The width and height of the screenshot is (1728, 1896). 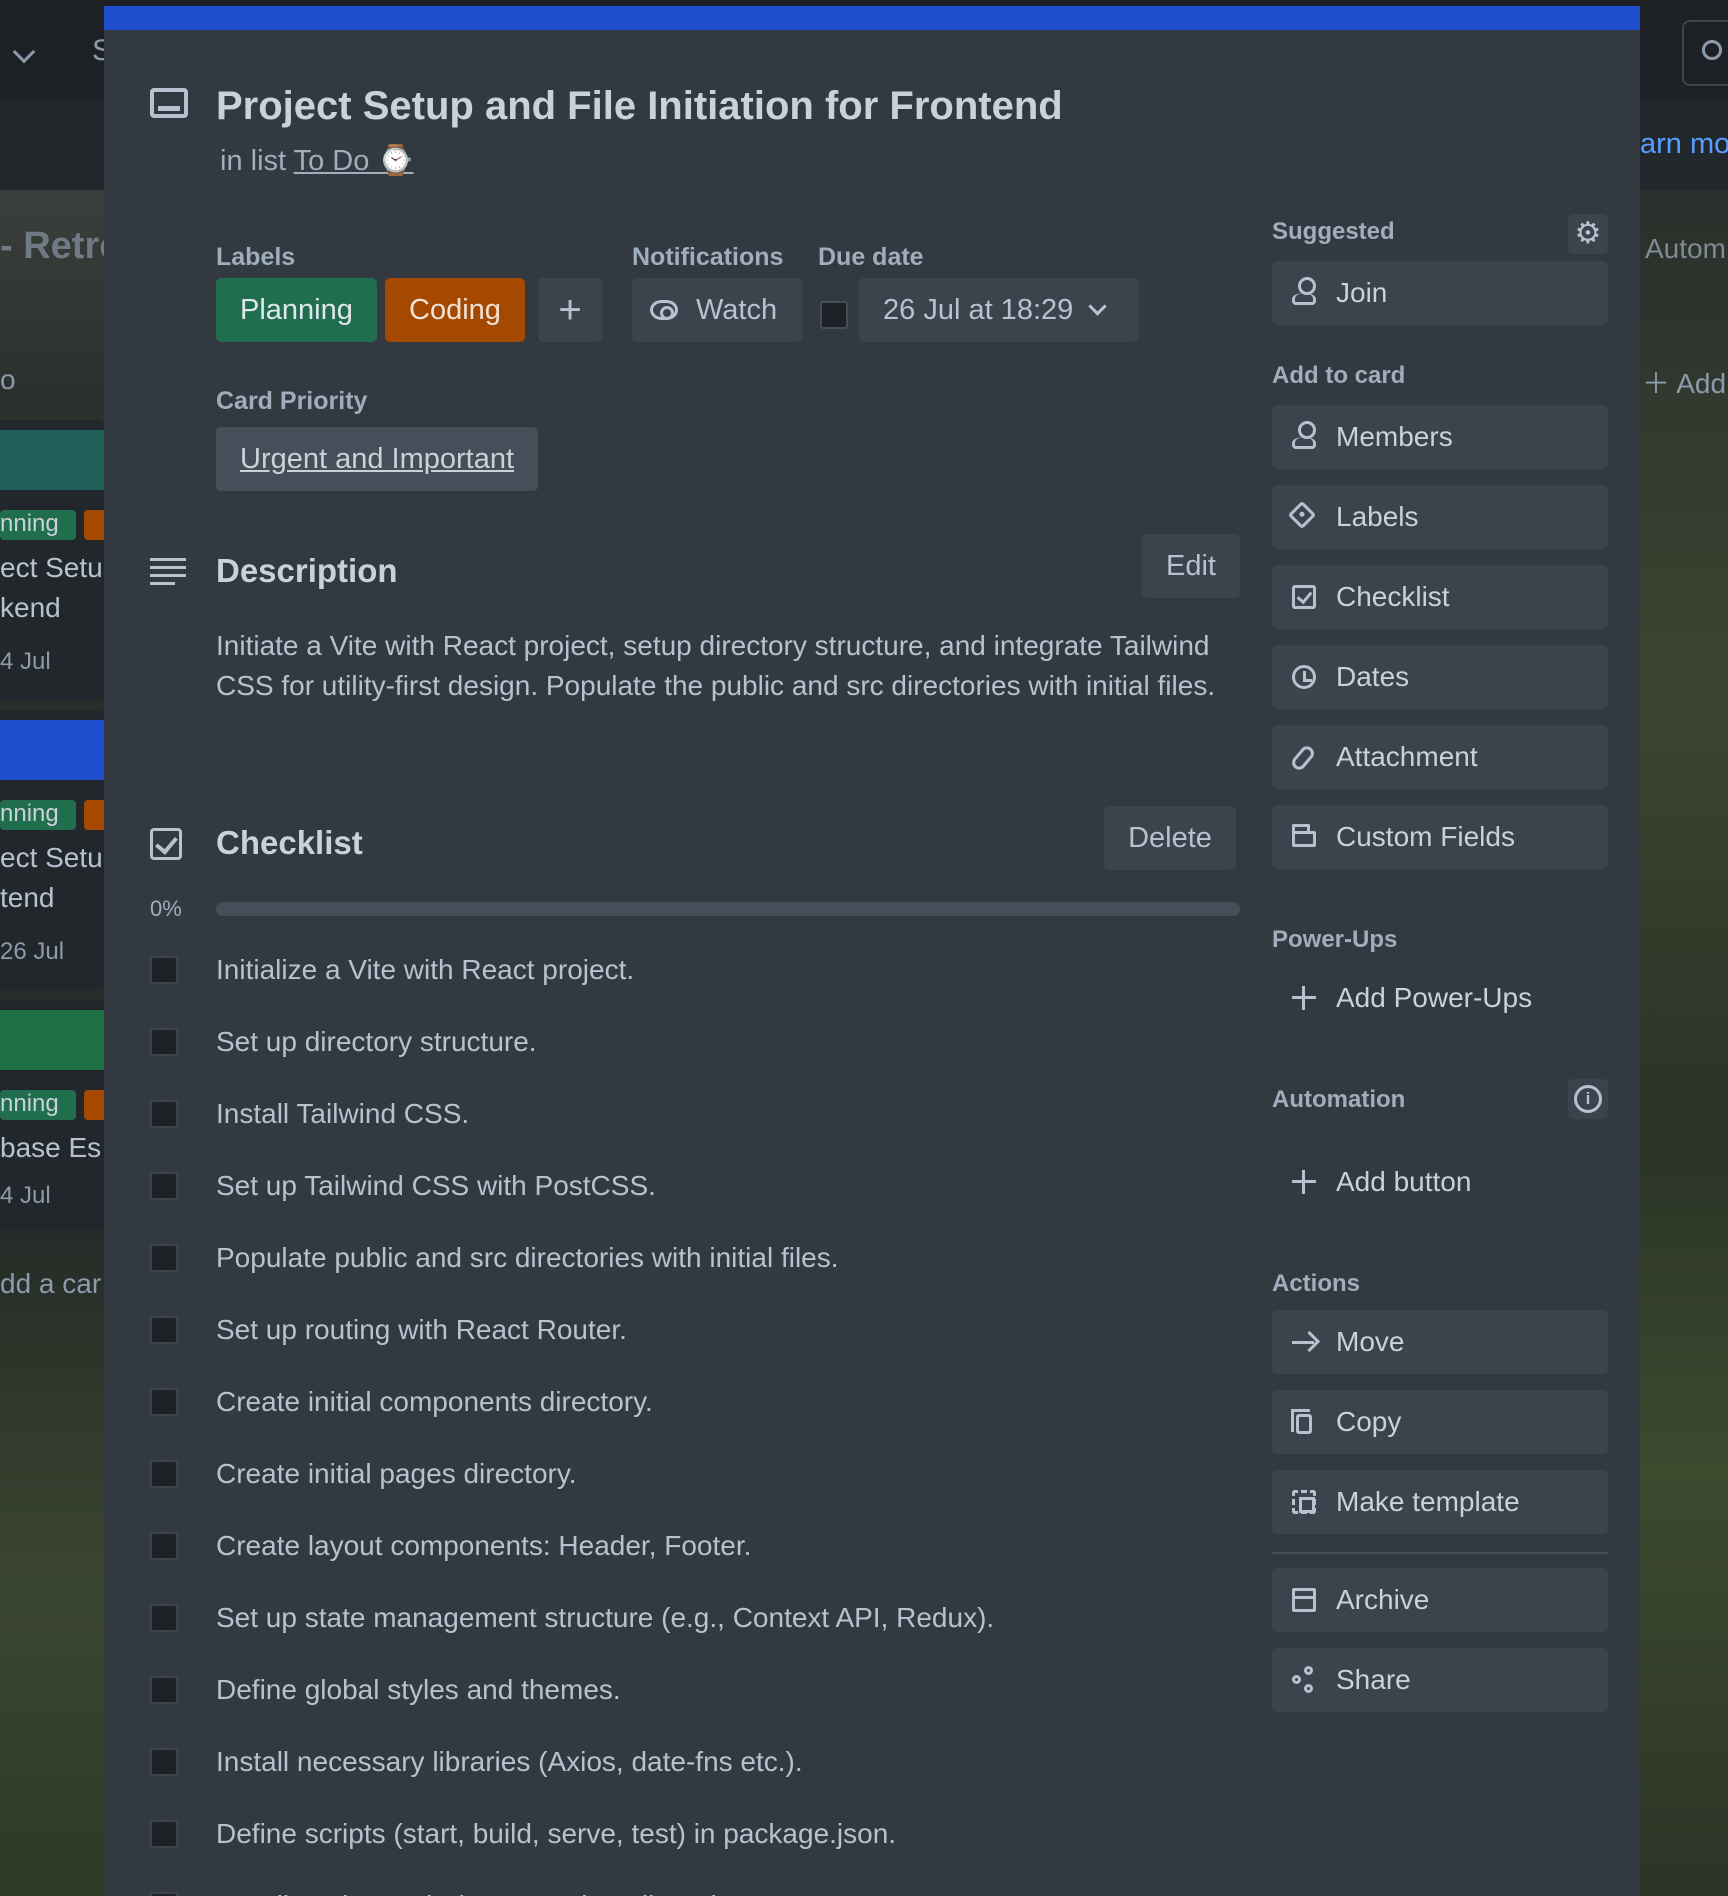 What do you see at coordinates (1440, 437) in the screenshot?
I see `members-button: Members` at bounding box center [1440, 437].